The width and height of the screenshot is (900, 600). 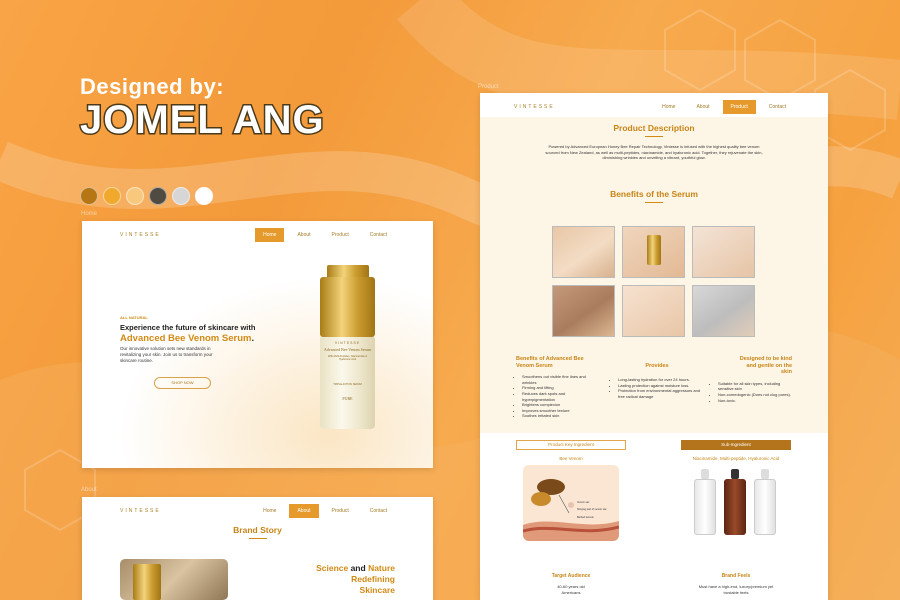 I want to click on bee-diagram-illustration, so click(x=571, y=510).